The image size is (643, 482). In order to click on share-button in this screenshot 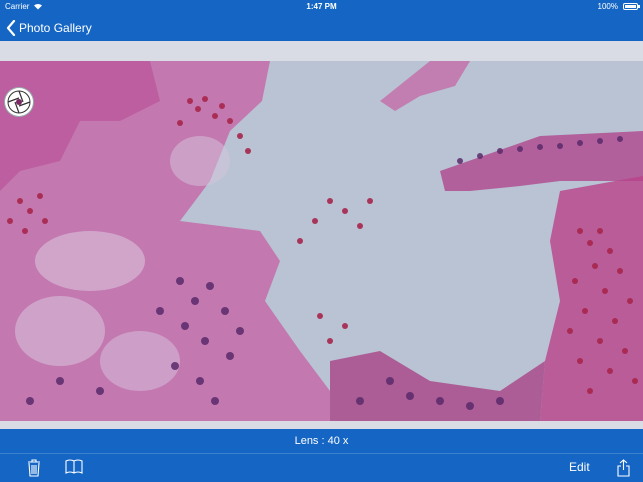, I will do `click(623, 470)`.